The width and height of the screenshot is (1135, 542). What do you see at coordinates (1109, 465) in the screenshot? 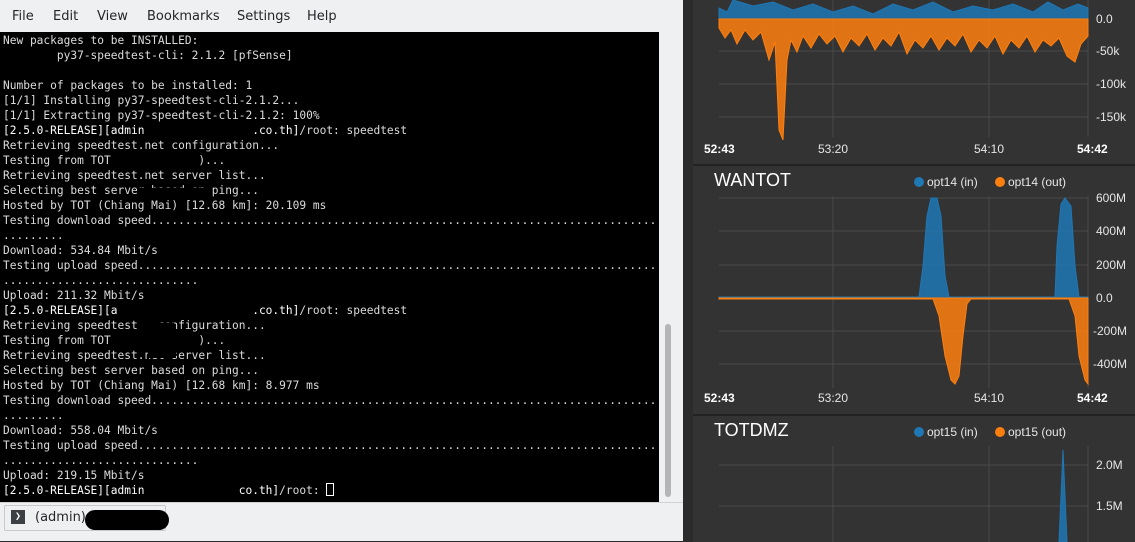
I see `y-tick-label: 2.0M` at bounding box center [1109, 465].